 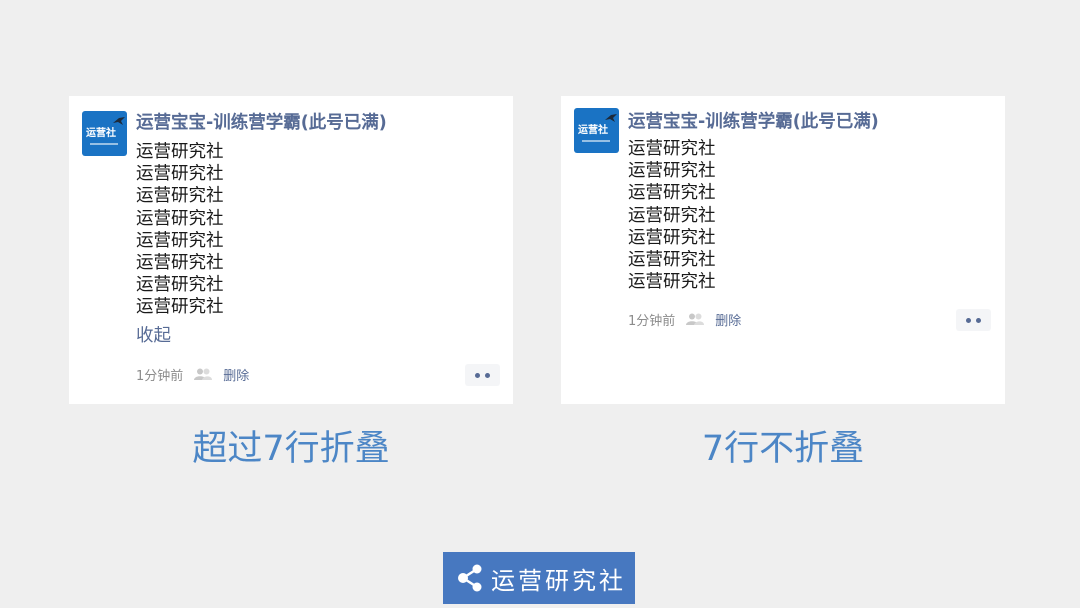 What do you see at coordinates (470, 578) in the screenshot?
I see `share-icon` at bounding box center [470, 578].